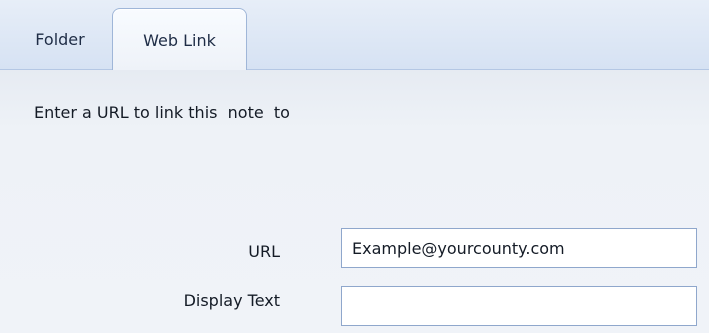 The image size is (709, 333). I want to click on url-input, so click(519, 248).